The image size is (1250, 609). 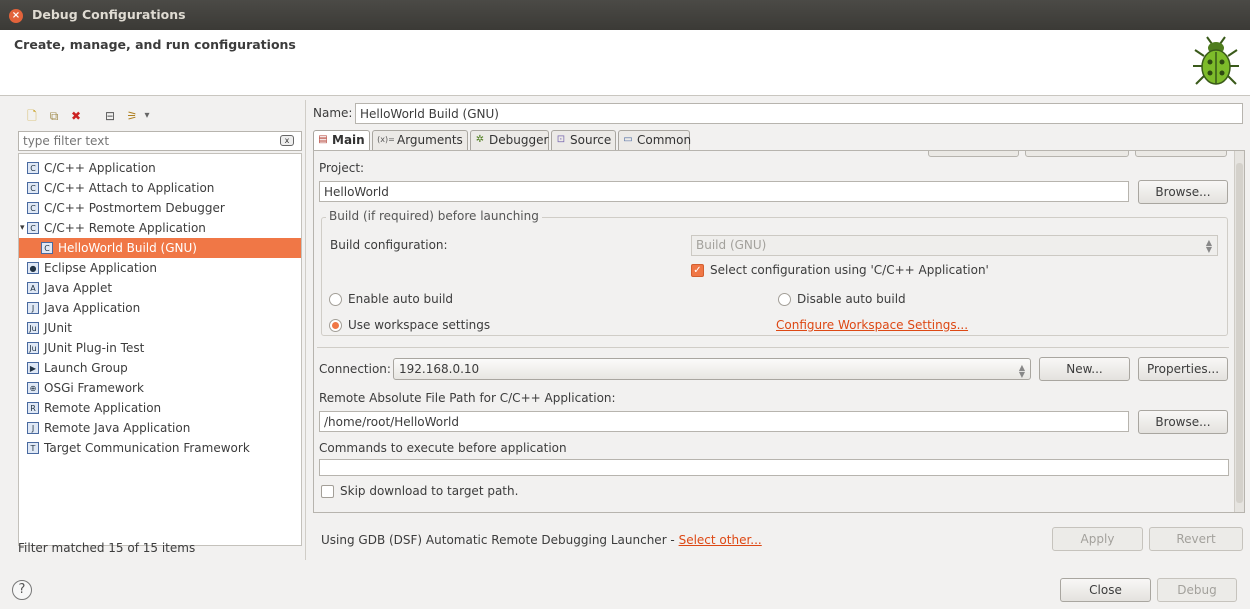 I want to click on tree-item-label: Remote Java Application, so click(x=117, y=428).